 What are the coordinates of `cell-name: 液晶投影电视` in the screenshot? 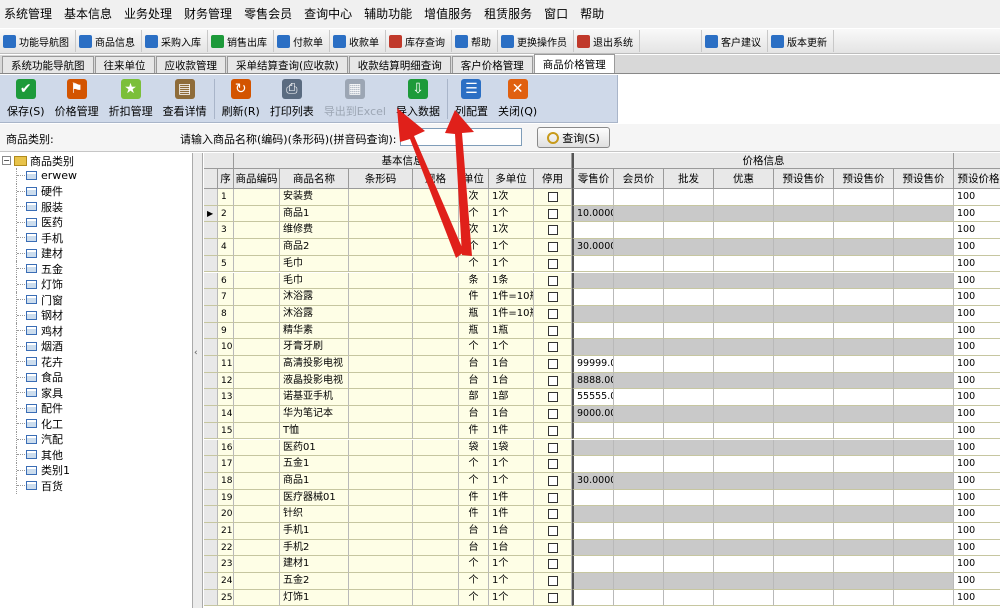 It's located at (314, 381).